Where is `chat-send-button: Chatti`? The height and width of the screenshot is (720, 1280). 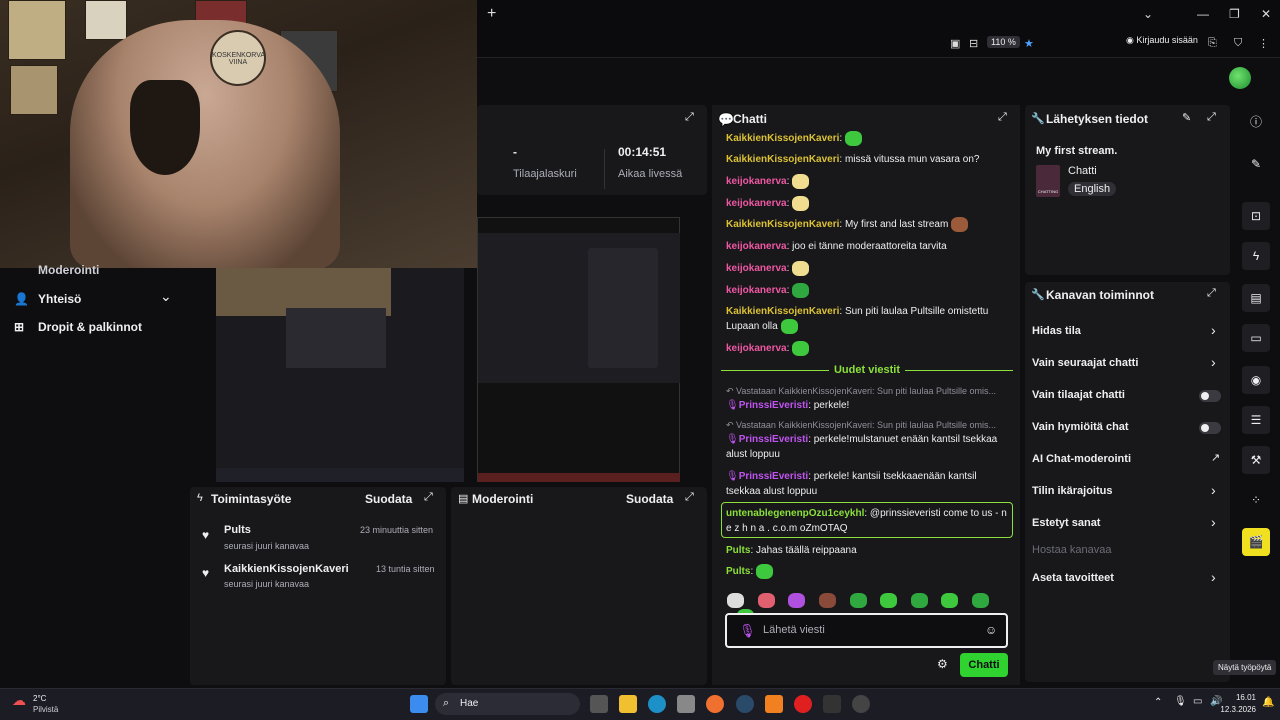
chat-send-button: Chatti is located at coordinates (984, 665).